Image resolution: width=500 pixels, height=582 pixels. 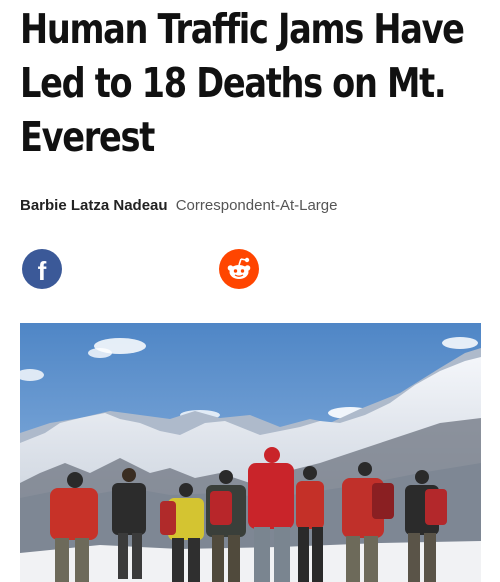 I want to click on facebook-share-button: f, so click(x=42, y=269).